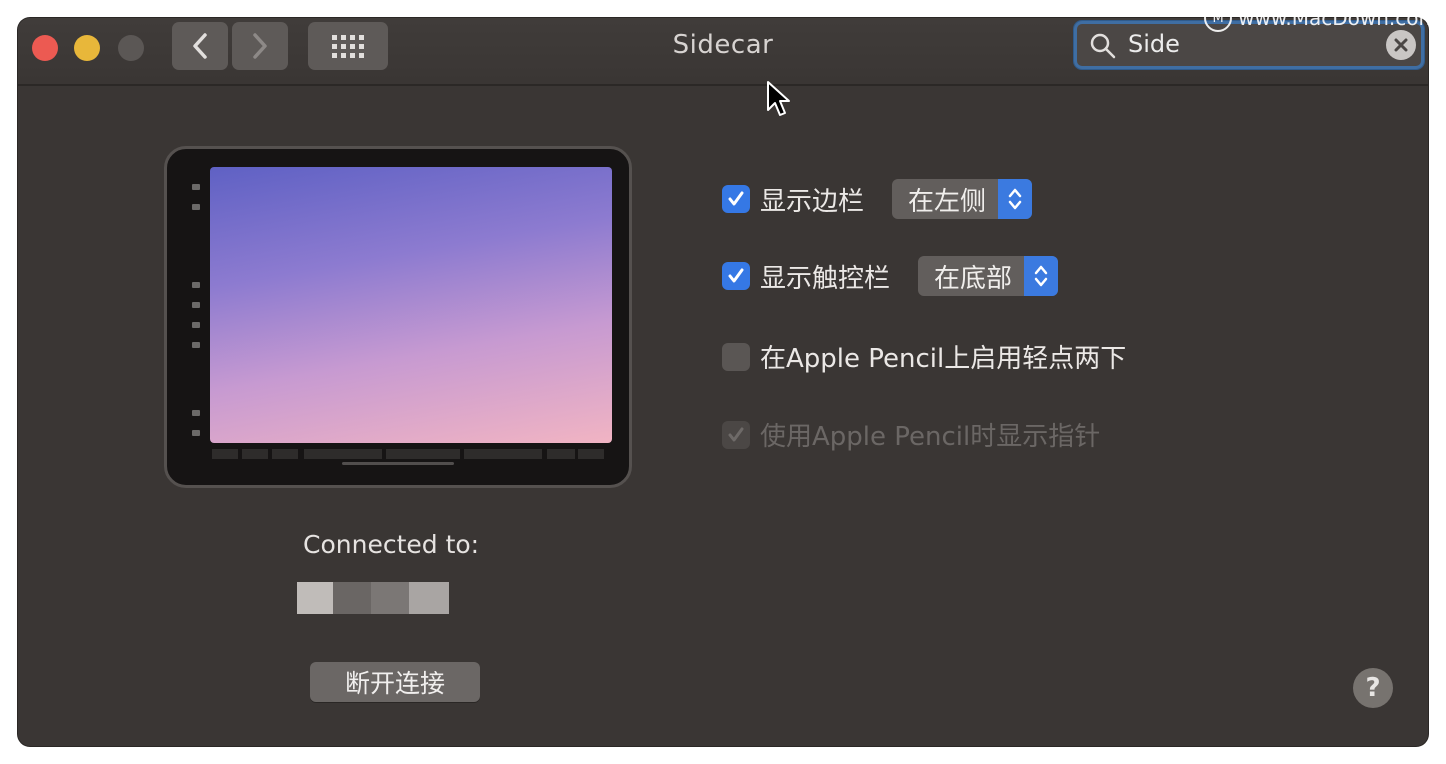 The image size is (1446, 764). I want to click on show-touchbar-option: 显示触控栏 在底部, so click(890, 276).